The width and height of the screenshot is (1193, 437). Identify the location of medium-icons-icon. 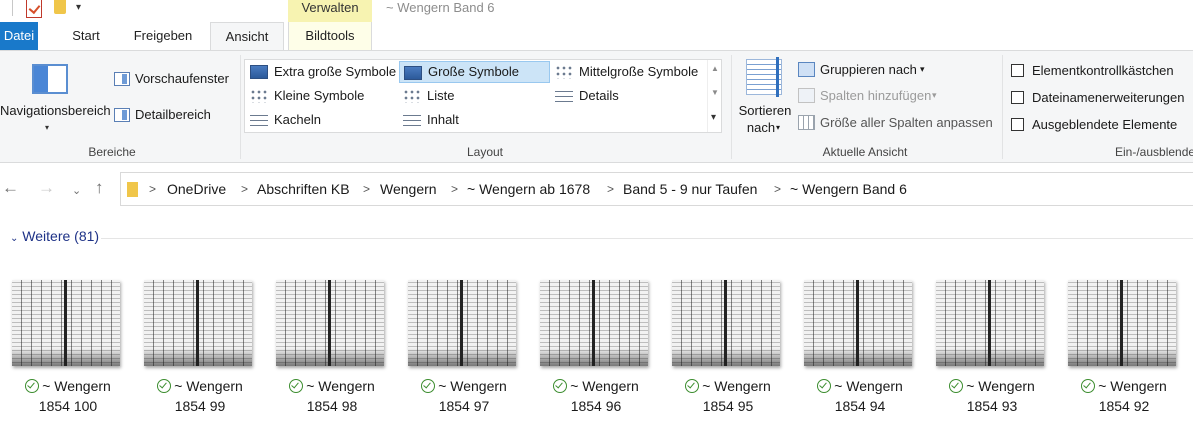
(564, 72).